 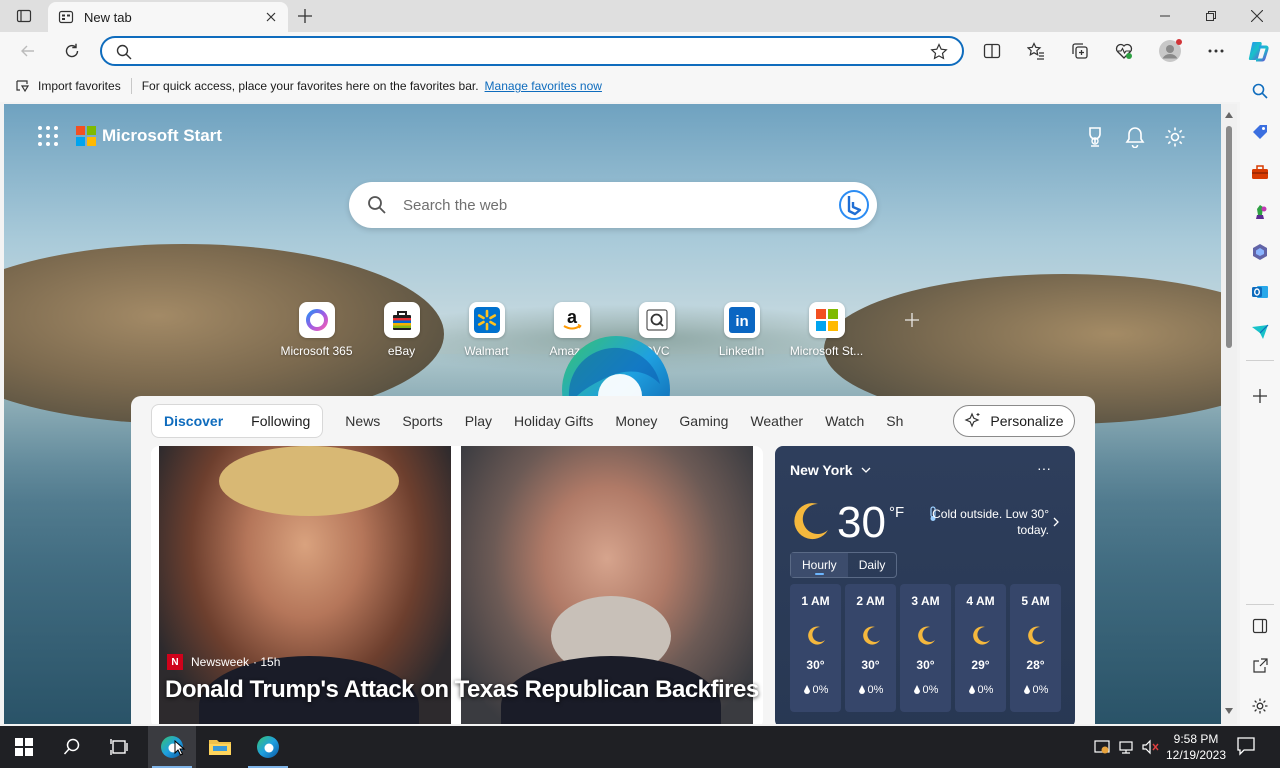 What do you see at coordinates (988, 522) in the screenshot?
I see `weather-summary: Cold outside. Low 30° today.` at bounding box center [988, 522].